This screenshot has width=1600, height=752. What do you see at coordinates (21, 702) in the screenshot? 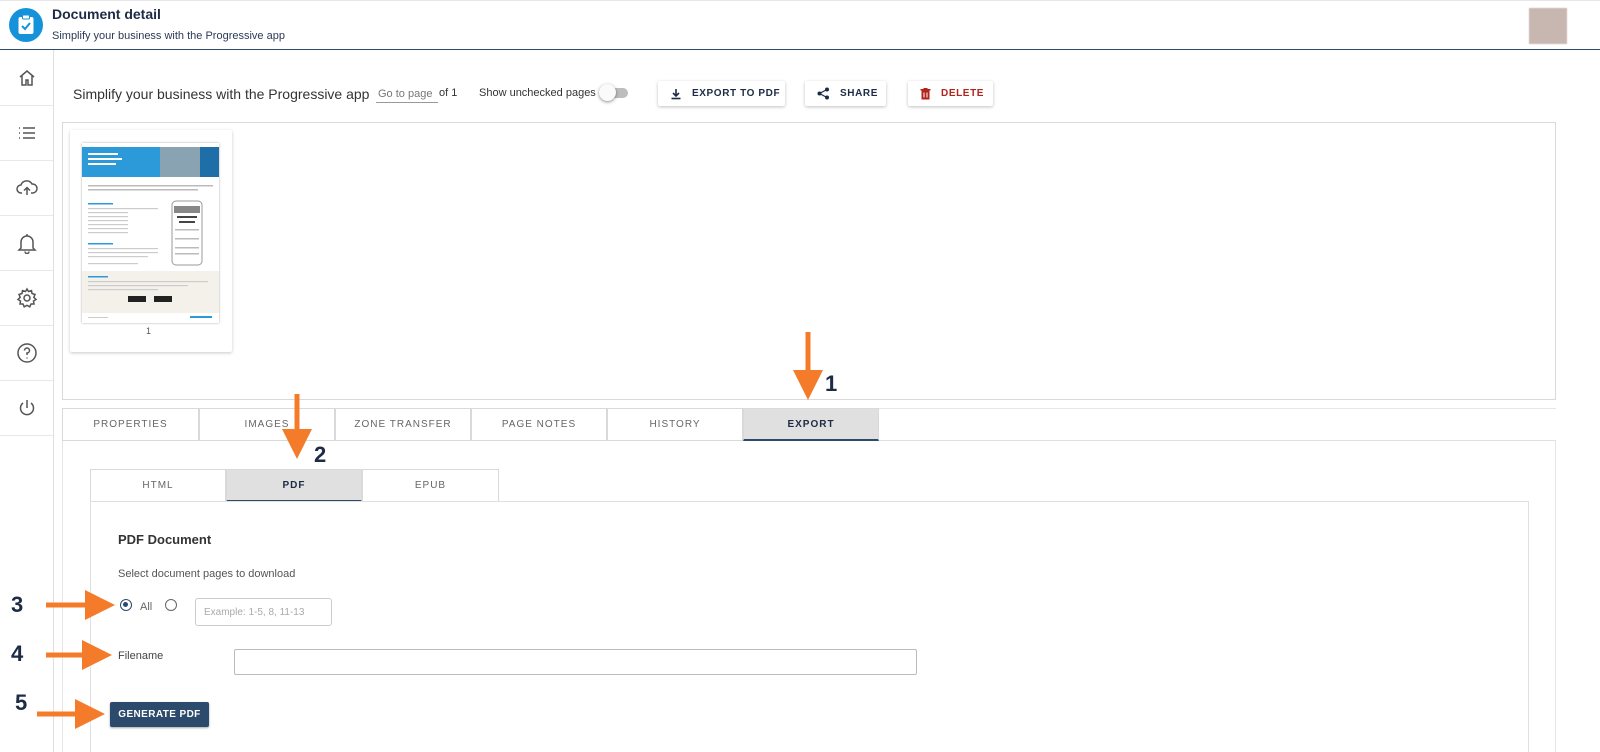
I see `step-number-5: 5` at bounding box center [21, 702].